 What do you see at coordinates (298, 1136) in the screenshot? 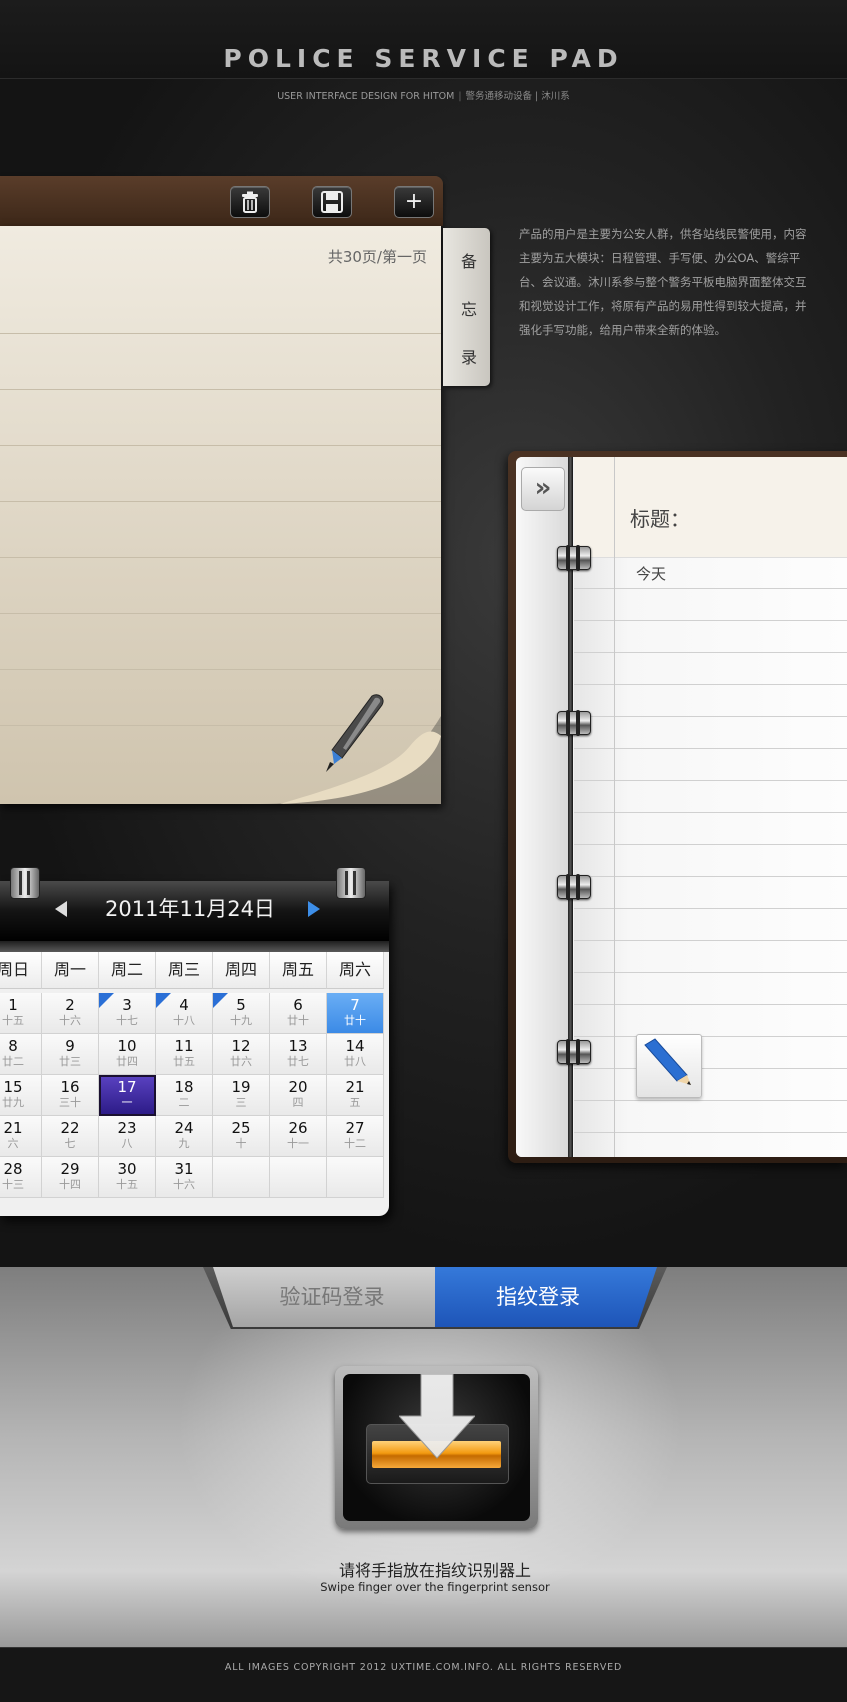
I see `calendar-day: 26 十一` at bounding box center [298, 1136].